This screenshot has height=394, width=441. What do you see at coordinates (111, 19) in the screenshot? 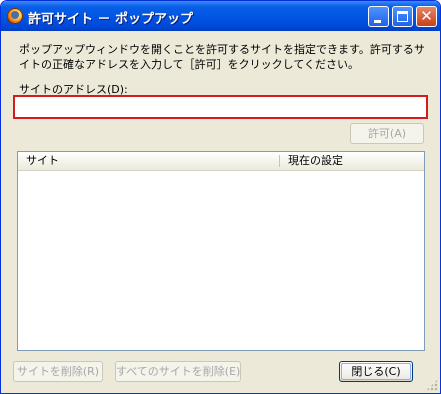
I see `window-title: 許可サイト － ポップアップ` at bounding box center [111, 19].